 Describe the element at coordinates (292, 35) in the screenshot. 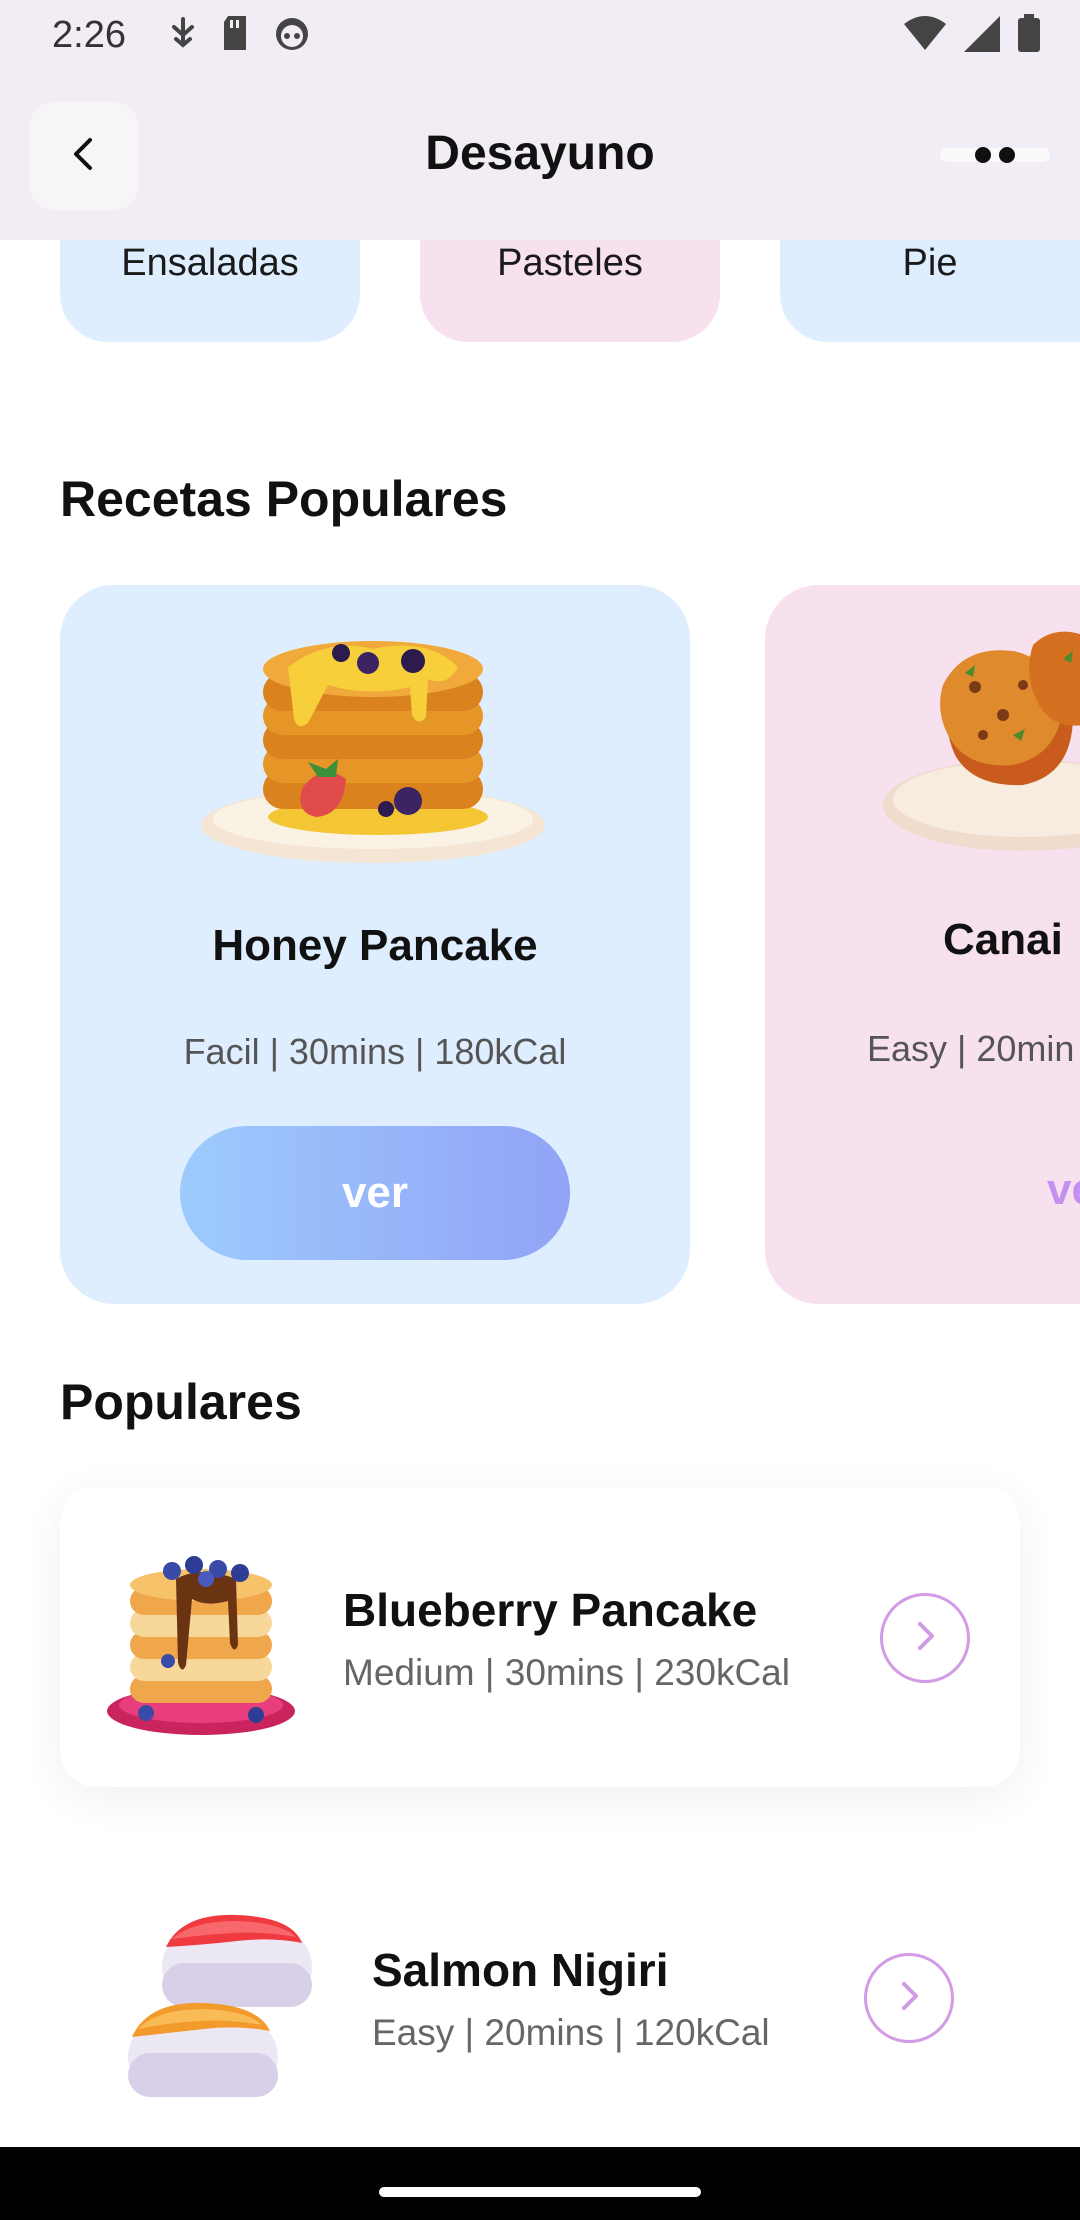

I see `android-head-icon` at that location.